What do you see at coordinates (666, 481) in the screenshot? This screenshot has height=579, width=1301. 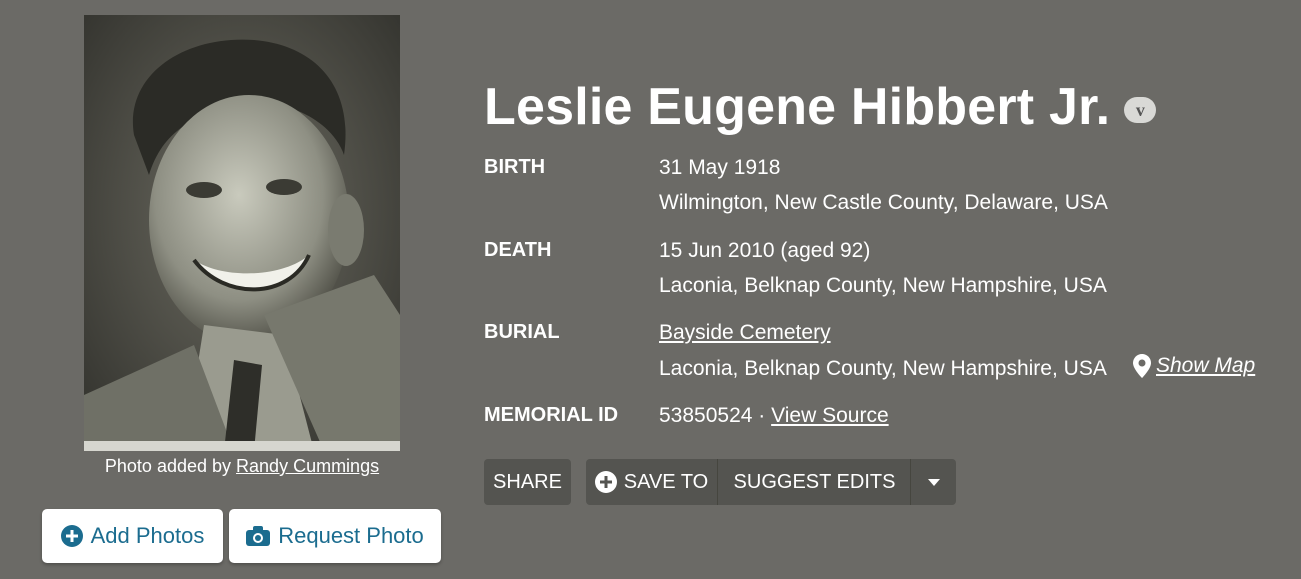 I see `save-to-label: SAVE TO` at bounding box center [666, 481].